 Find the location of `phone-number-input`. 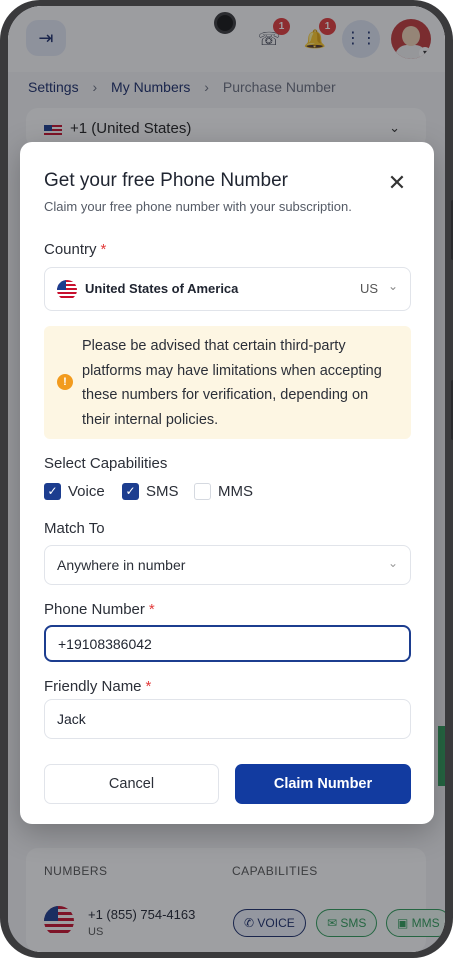

phone-number-input is located at coordinates (227, 643).